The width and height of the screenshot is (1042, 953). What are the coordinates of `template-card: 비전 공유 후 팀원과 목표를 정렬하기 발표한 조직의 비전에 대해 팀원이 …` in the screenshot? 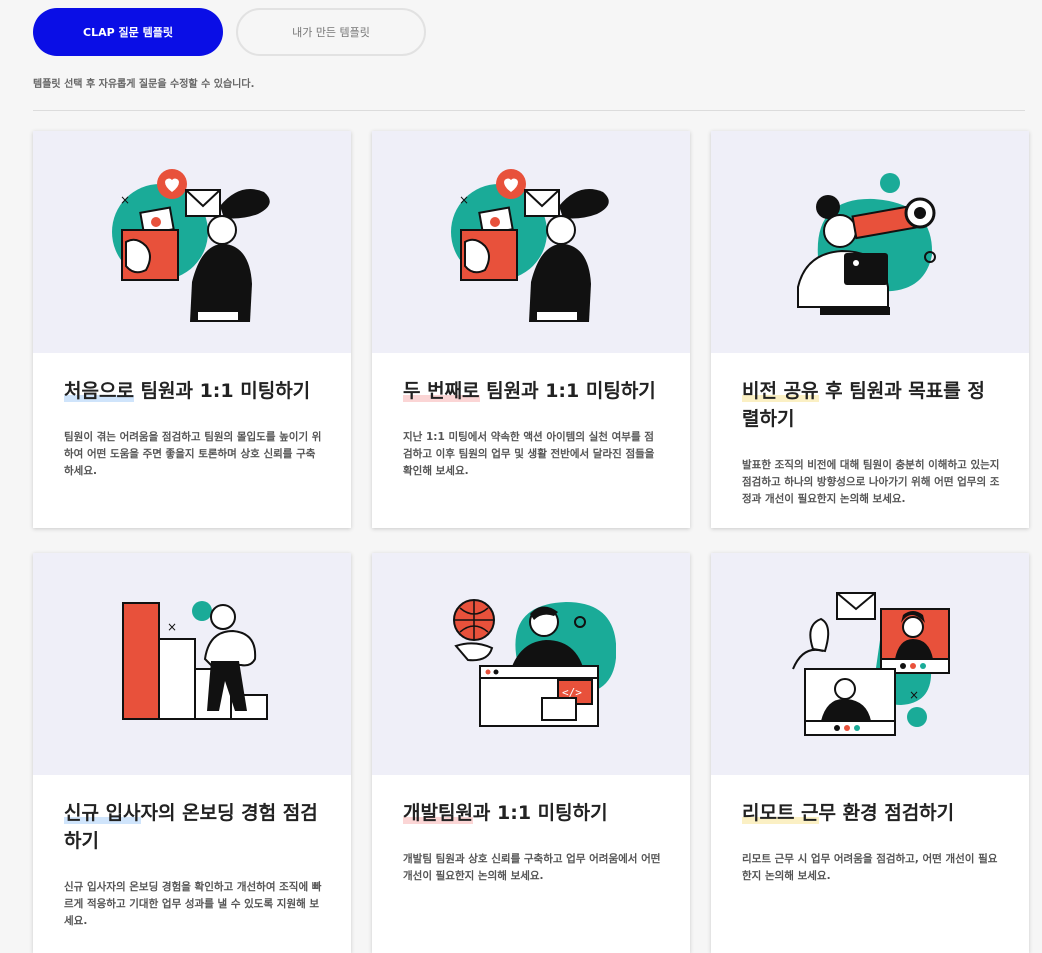 It's located at (870, 329).